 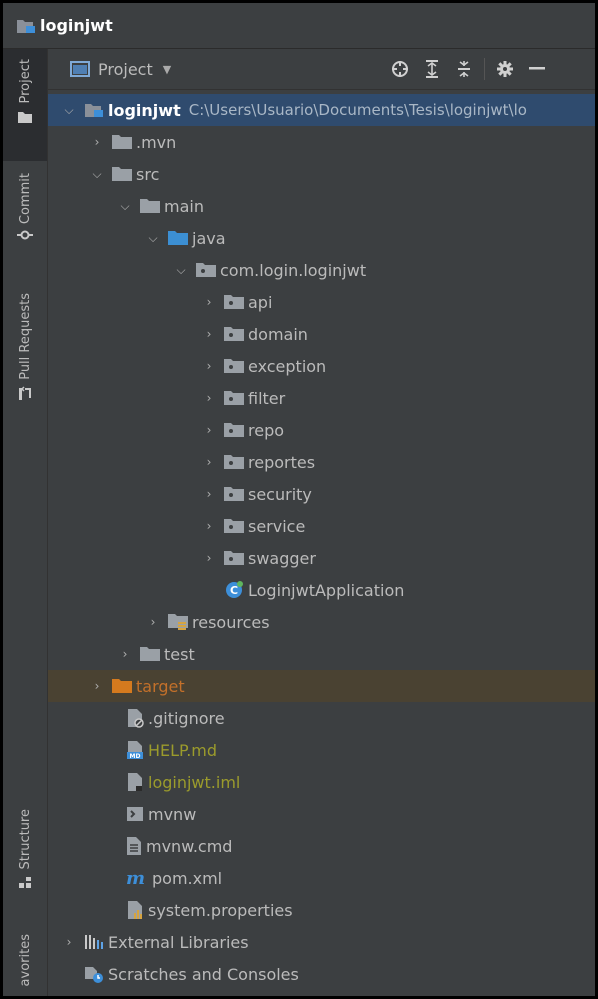 I want to click on svg-text: C, so click(x=234, y=590).